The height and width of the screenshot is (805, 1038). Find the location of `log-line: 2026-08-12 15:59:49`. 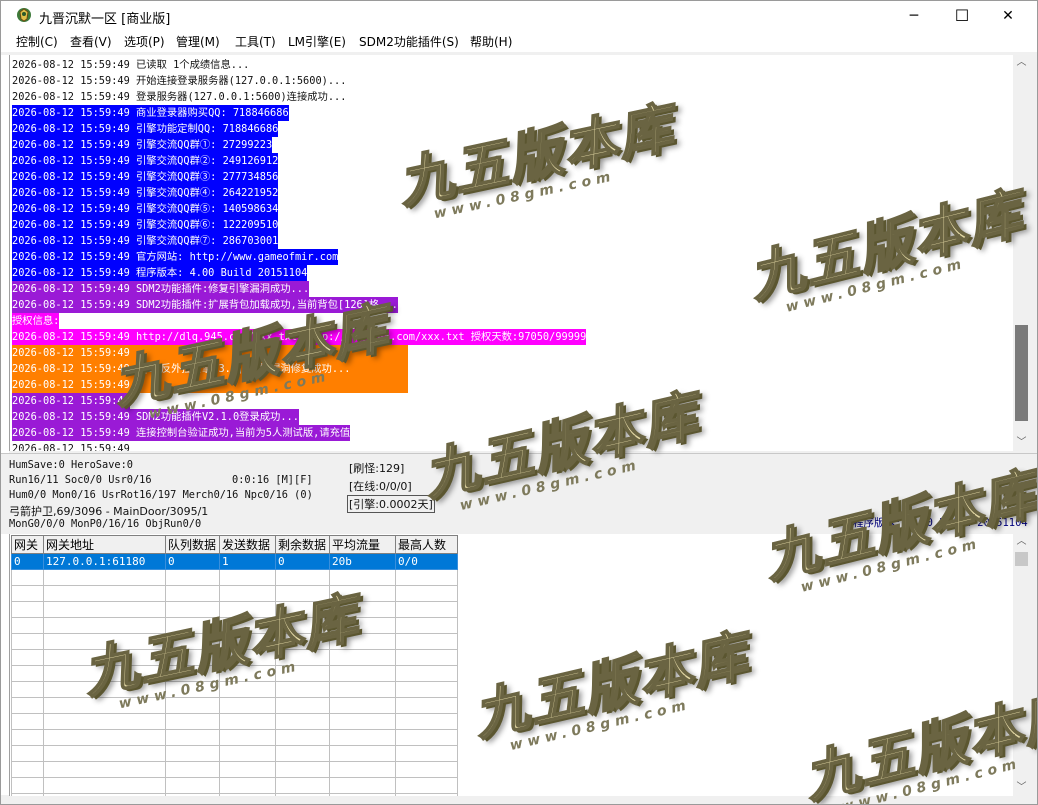

log-line: 2026-08-12 15:59:49 is located at coordinates (210, 385).